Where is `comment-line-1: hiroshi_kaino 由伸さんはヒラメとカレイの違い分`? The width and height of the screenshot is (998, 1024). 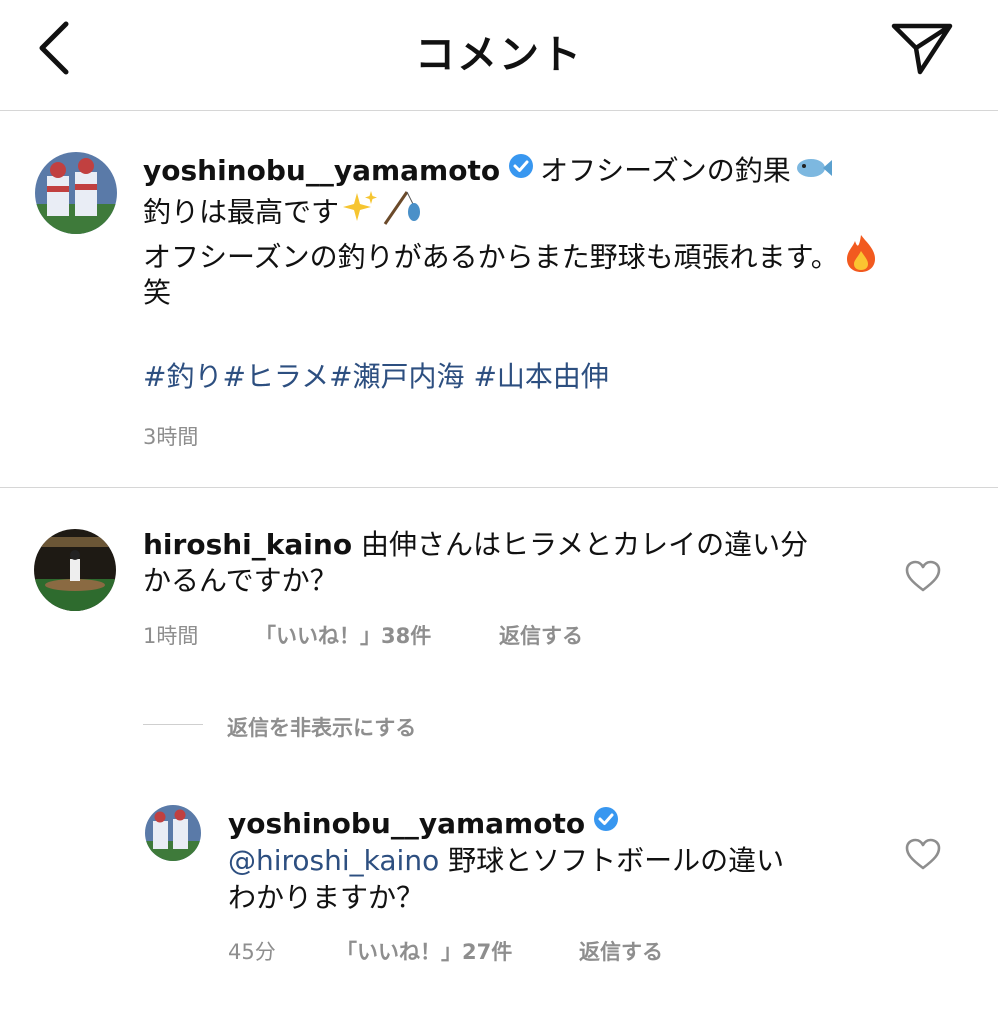
comment-line-1: hiroshi_kaino 由伸さんはヒラメとカレイの違い分 is located at coordinates (475, 545).